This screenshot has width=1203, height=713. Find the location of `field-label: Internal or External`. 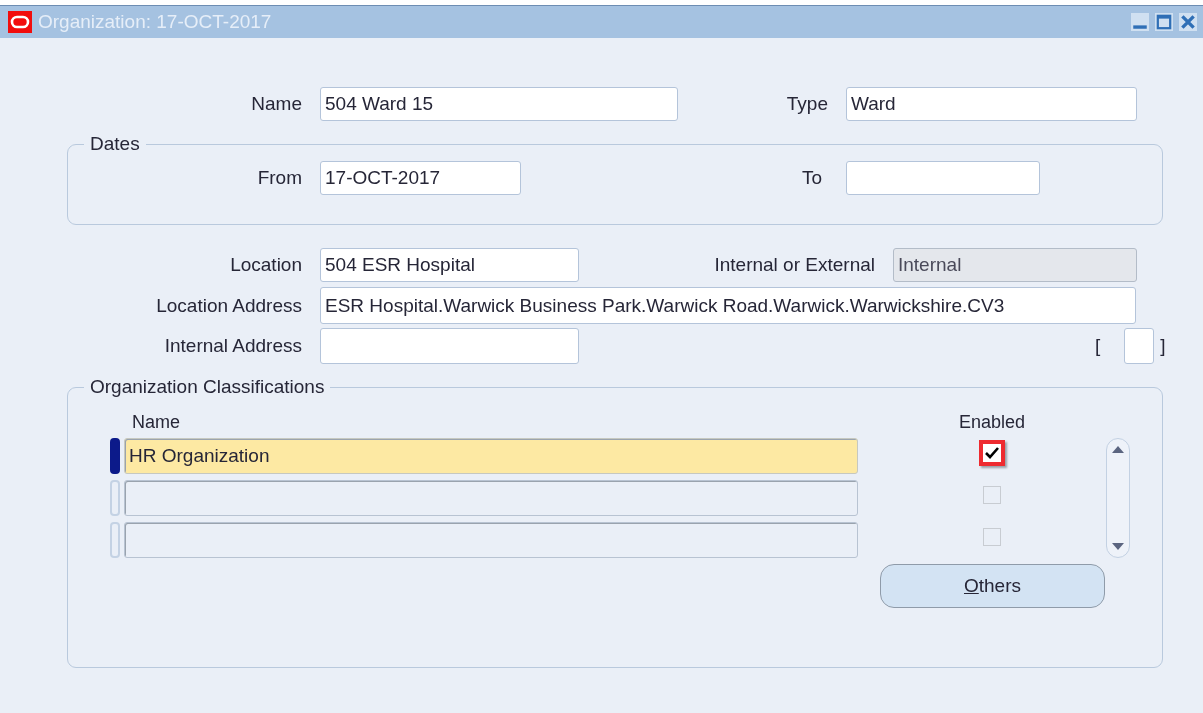

field-label: Internal or External is located at coordinates (794, 265).